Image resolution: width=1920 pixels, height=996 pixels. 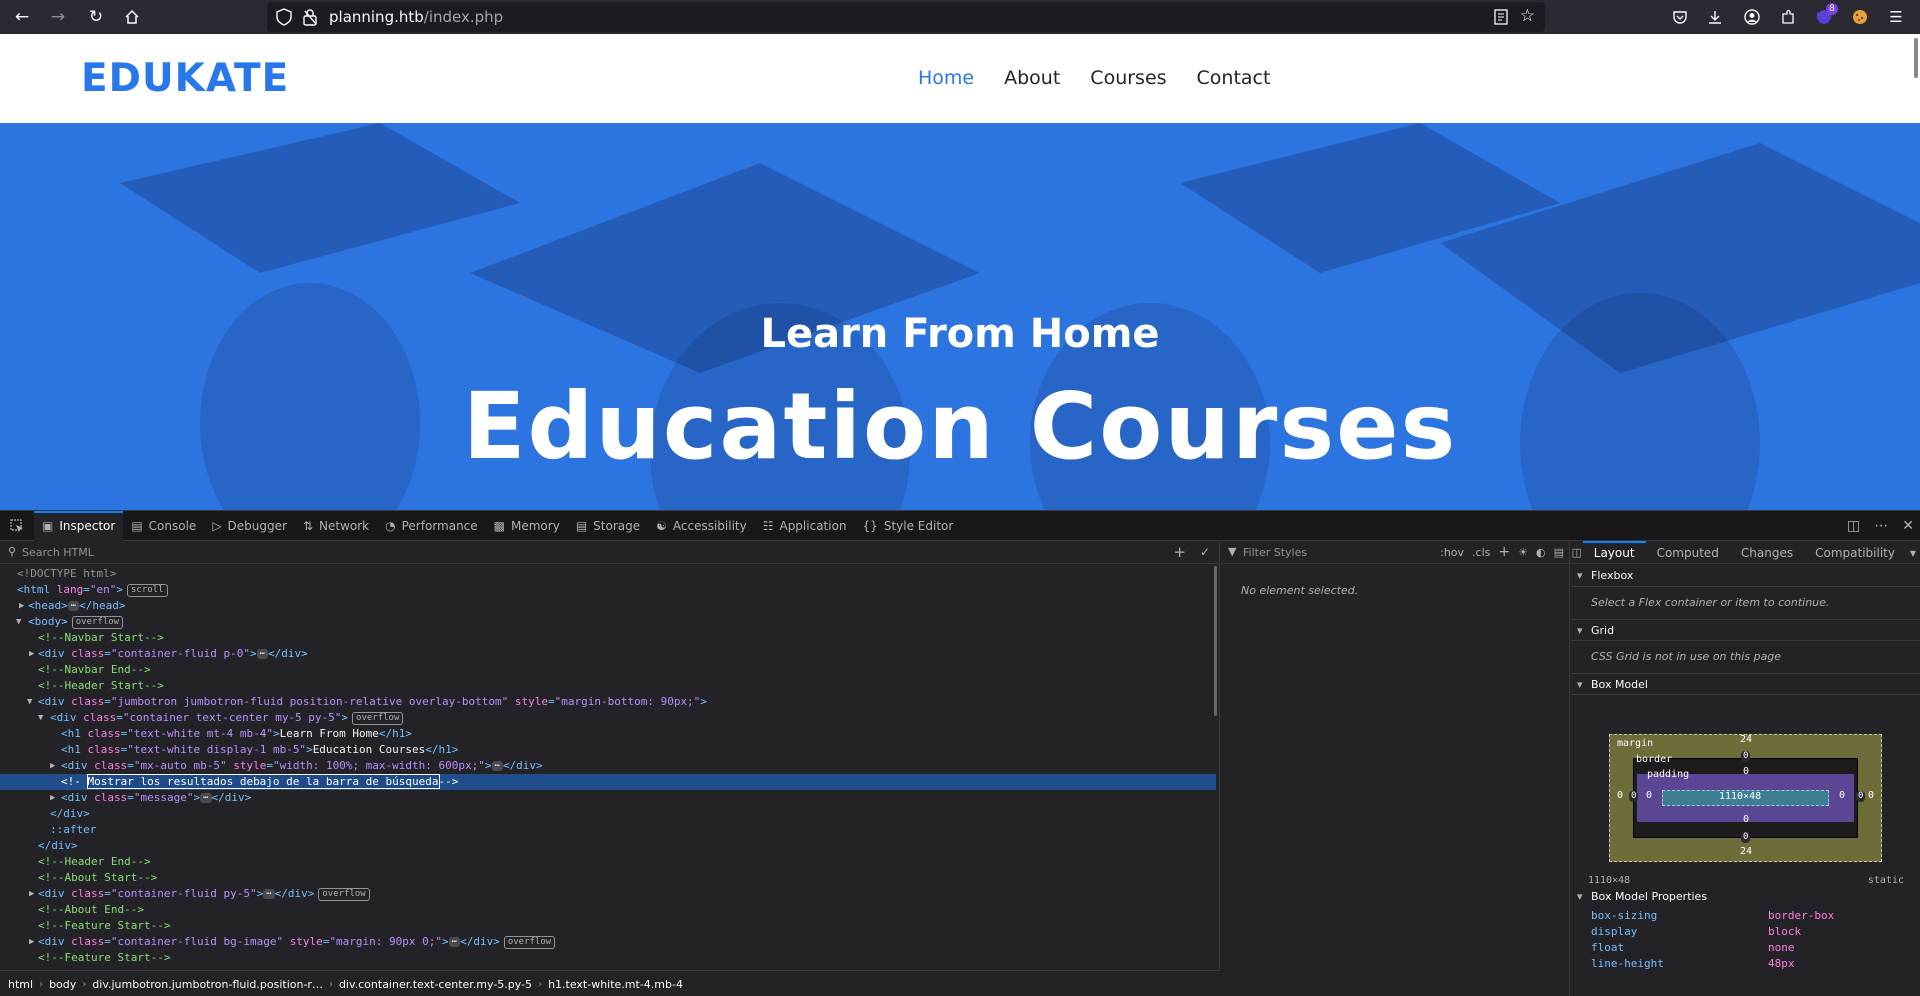 I want to click on tree-row: <!--Header End-->, so click(x=608, y=862).